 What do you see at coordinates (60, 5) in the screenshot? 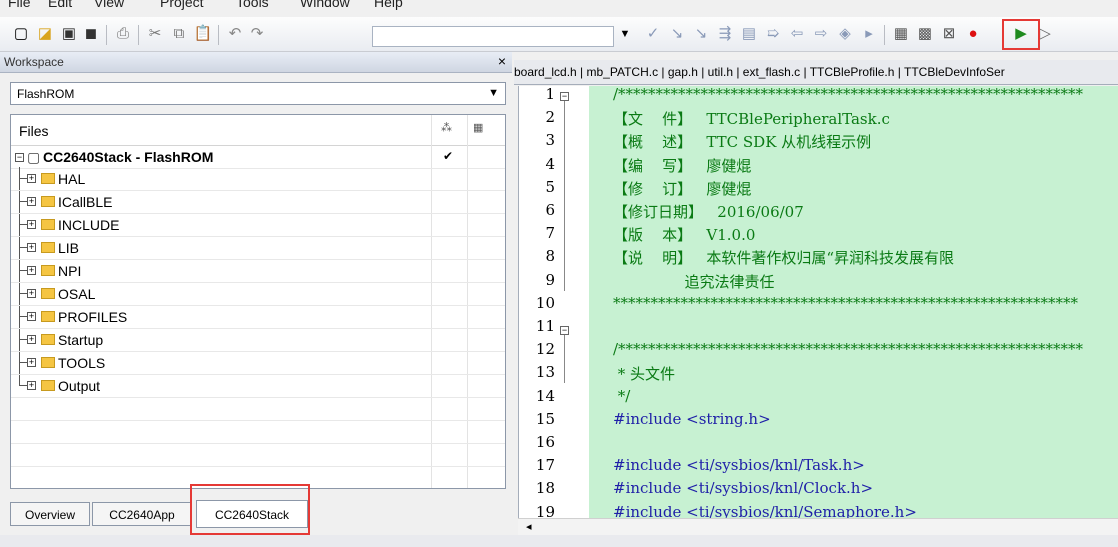
I see `menu-edit: Edit` at bounding box center [60, 5].